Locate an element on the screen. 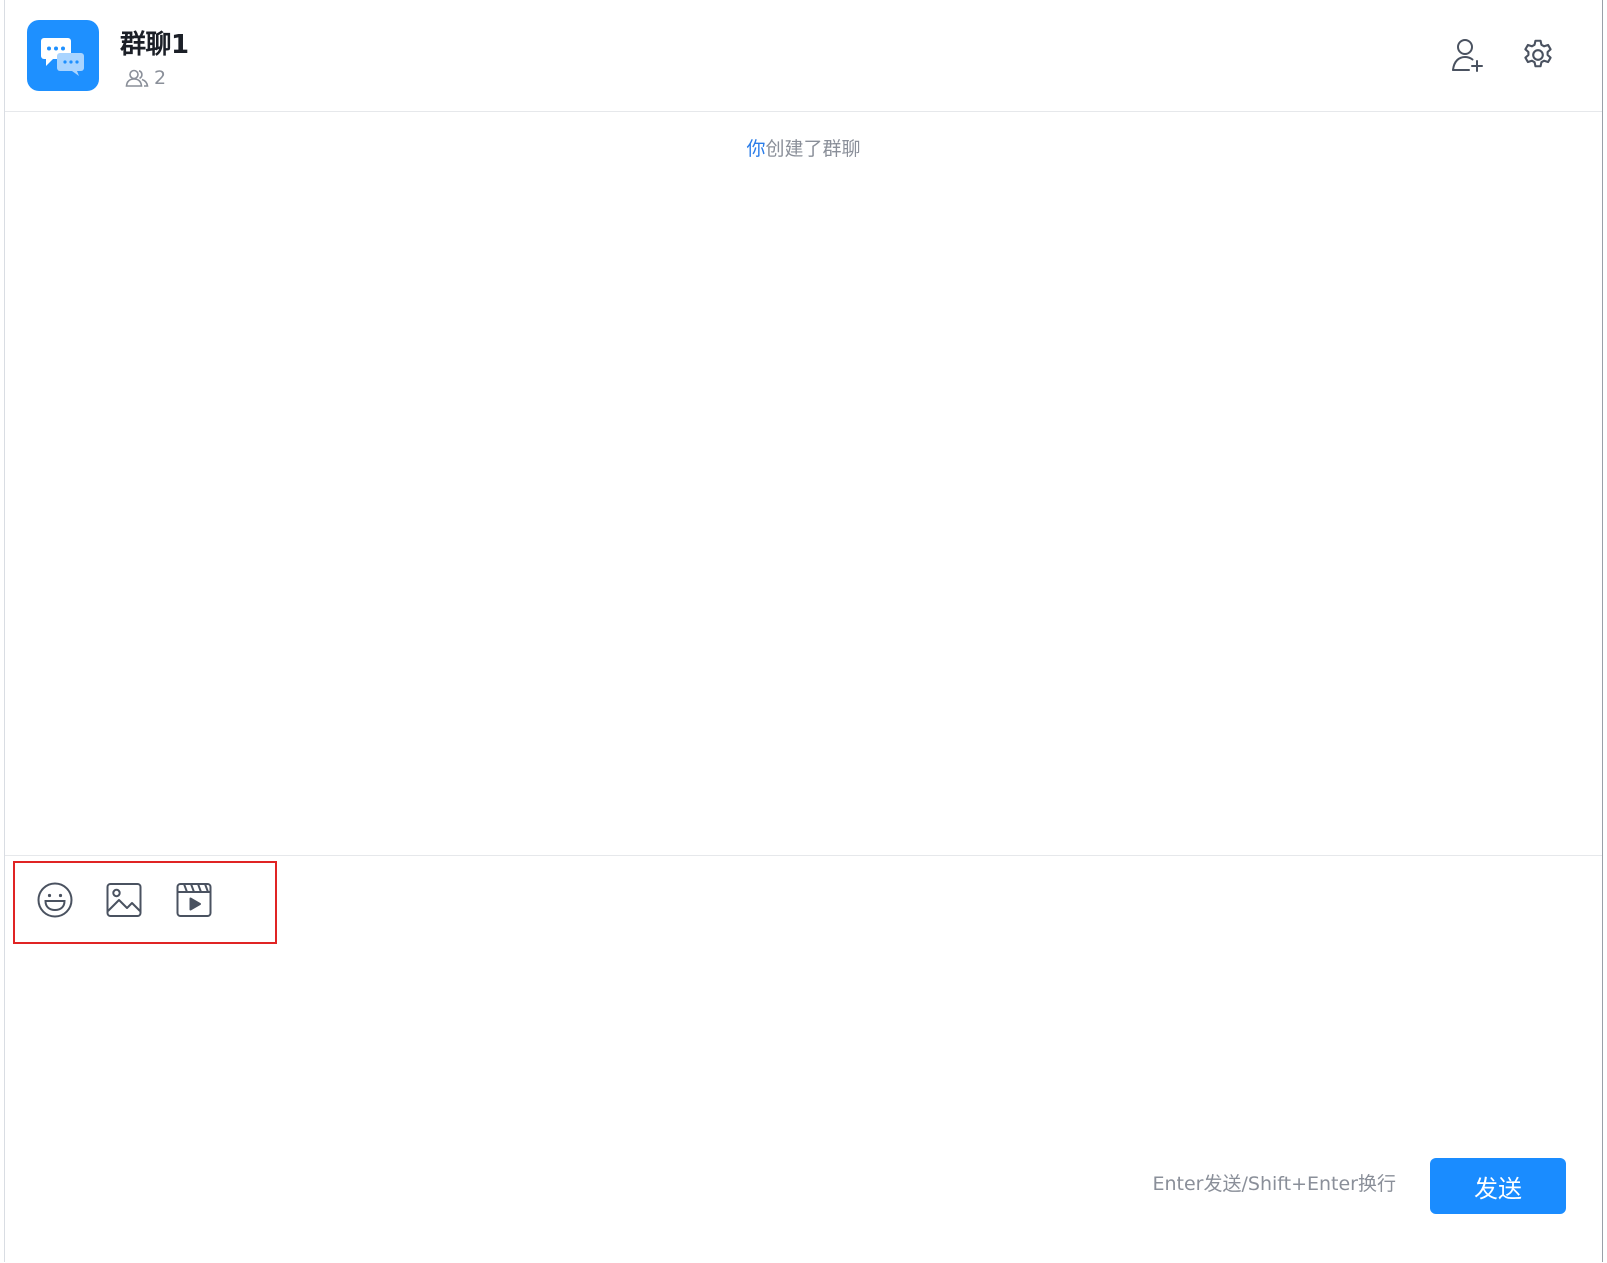 This screenshot has width=1607, height=1263. send-shortcut-hint: Enter发送/Shift+Enter换行 is located at coordinates (1274, 1184).